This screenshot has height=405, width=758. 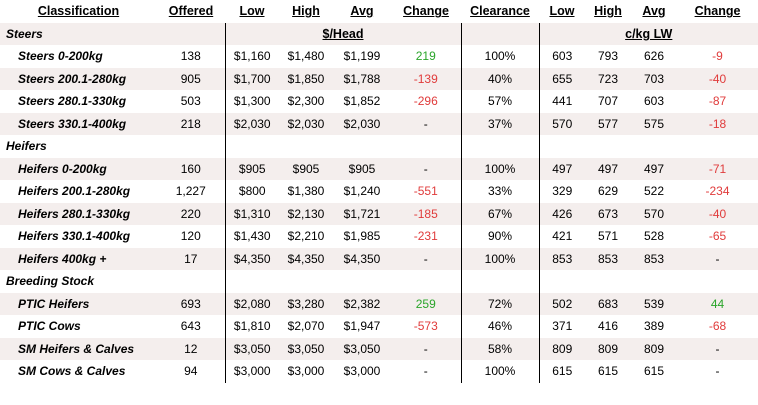 What do you see at coordinates (191, 56) in the screenshot?
I see `row-offered: 138` at bounding box center [191, 56].